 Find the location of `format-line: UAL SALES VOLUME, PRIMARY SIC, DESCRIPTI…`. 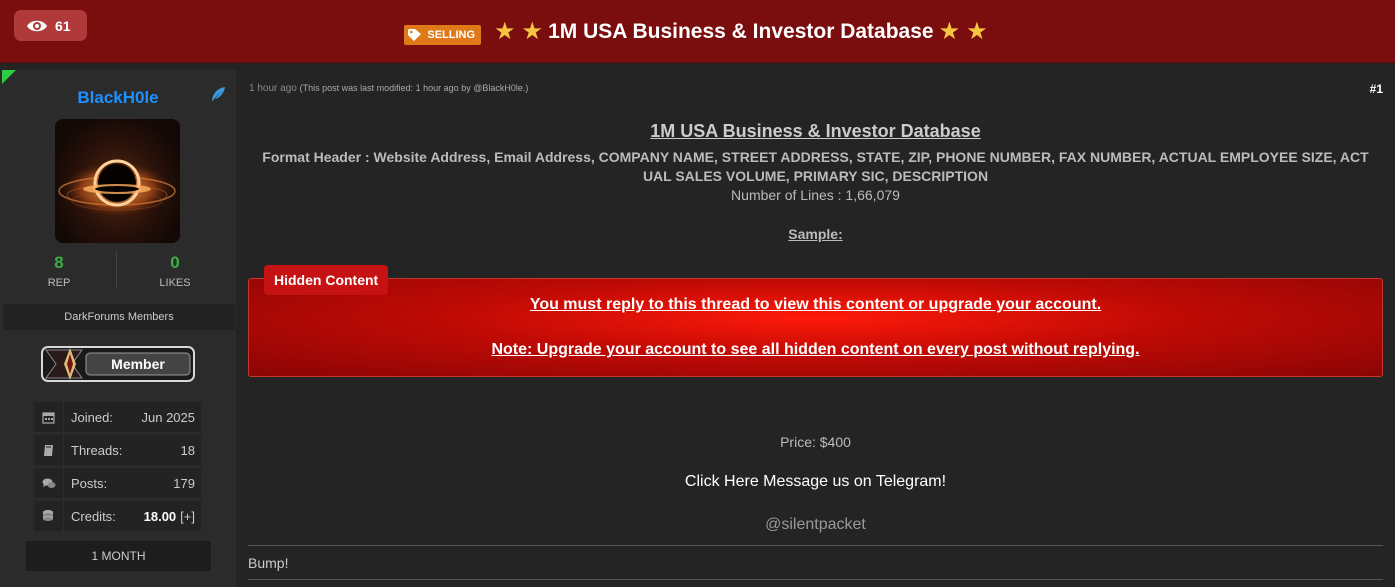

format-line: UAL SALES VOLUME, PRIMARY SIC, DESCRIPTI… is located at coordinates (815, 176).